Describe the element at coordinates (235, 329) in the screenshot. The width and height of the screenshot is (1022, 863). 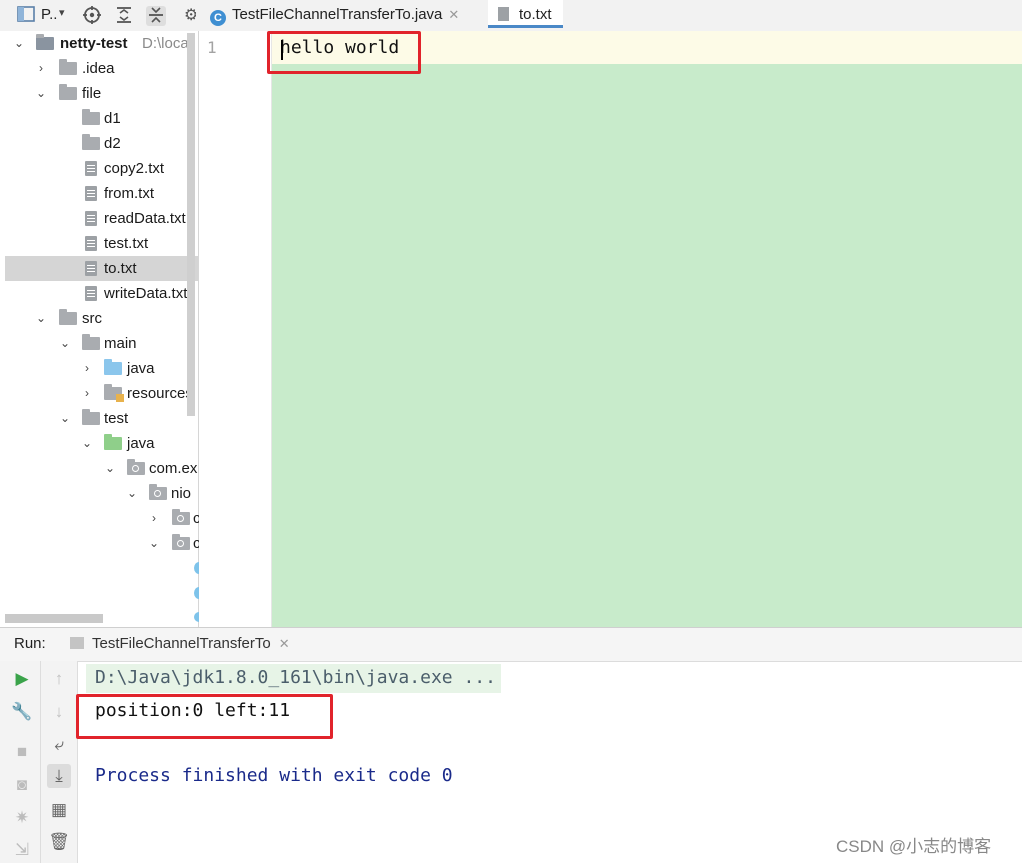
I see `editor-gutter` at that location.